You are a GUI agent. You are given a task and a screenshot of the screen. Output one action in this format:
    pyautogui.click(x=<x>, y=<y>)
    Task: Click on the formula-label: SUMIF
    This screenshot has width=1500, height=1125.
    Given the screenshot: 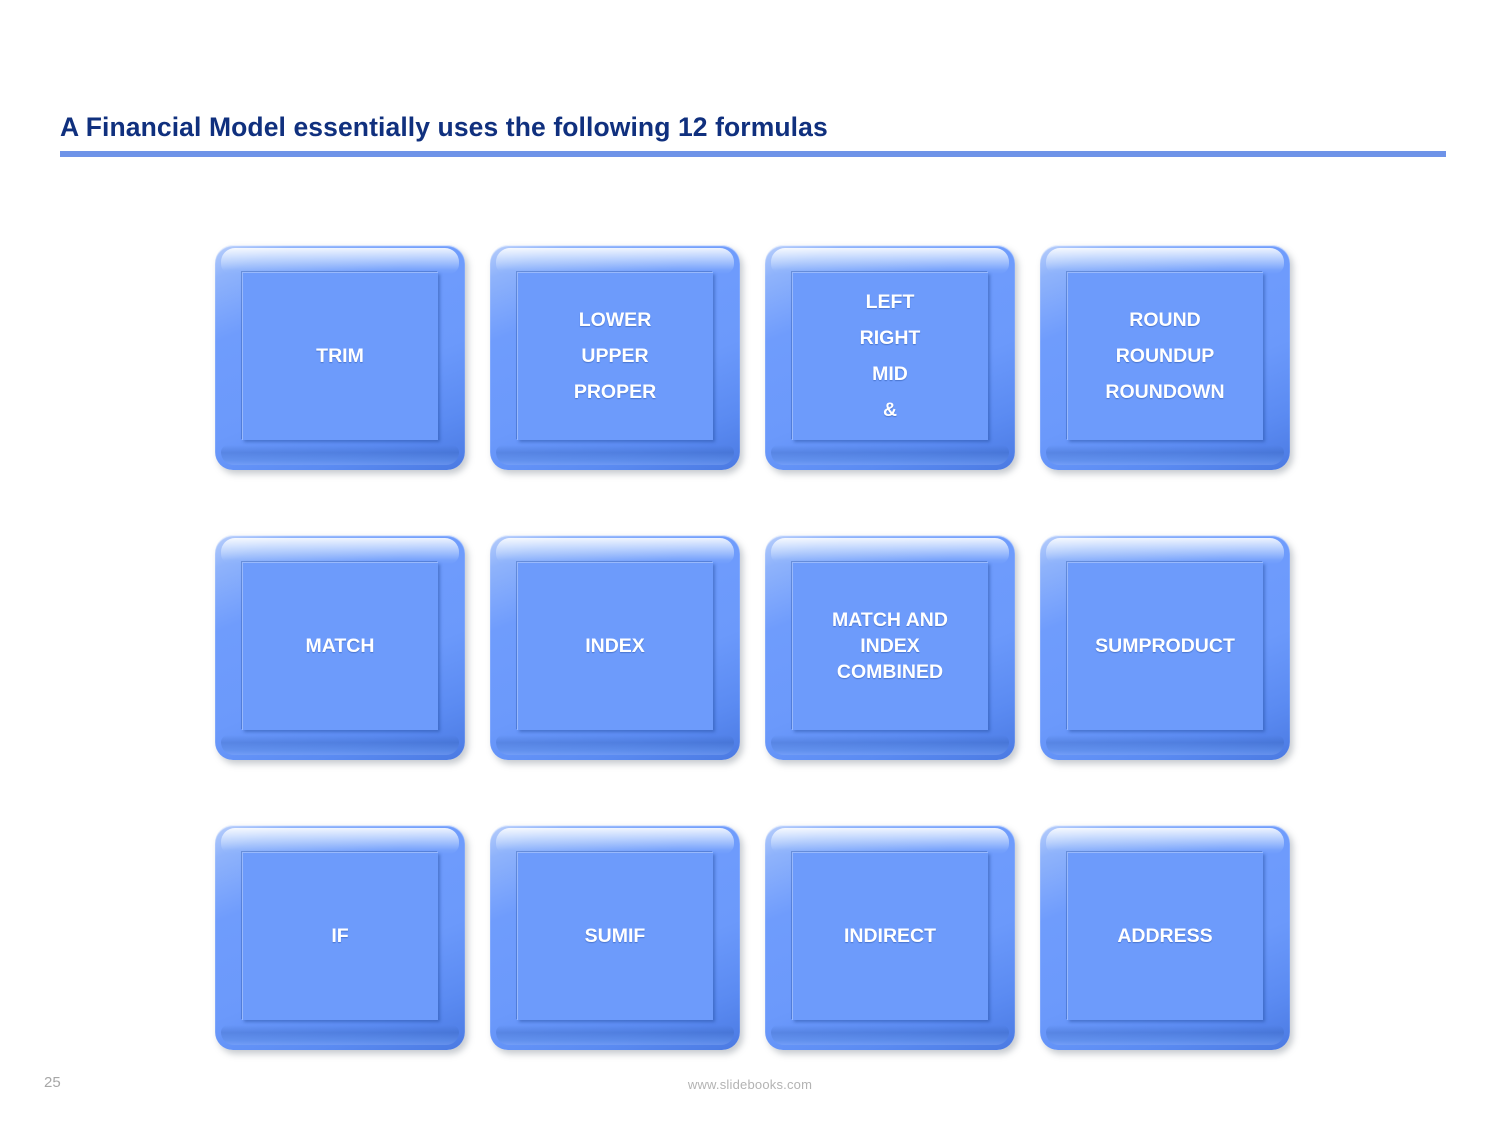 What is the action you would take?
    pyautogui.click(x=615, y=936)
    